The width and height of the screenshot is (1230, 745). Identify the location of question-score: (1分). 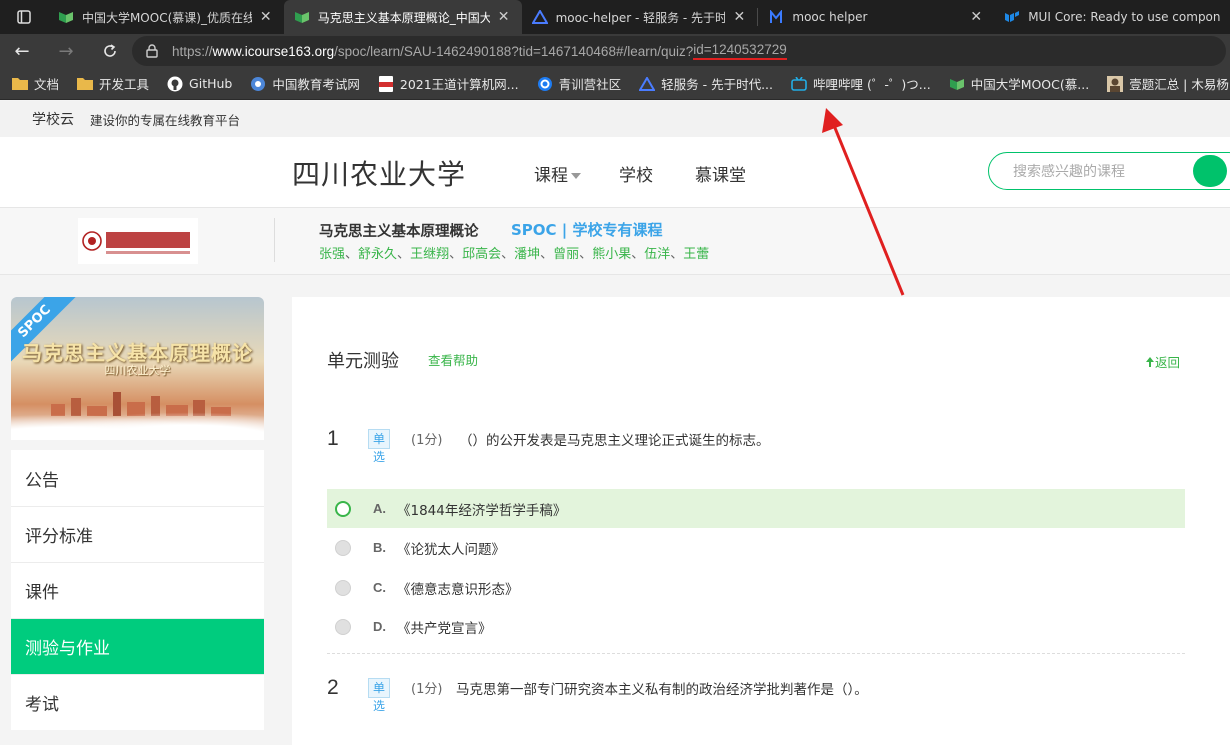
(427, 689).